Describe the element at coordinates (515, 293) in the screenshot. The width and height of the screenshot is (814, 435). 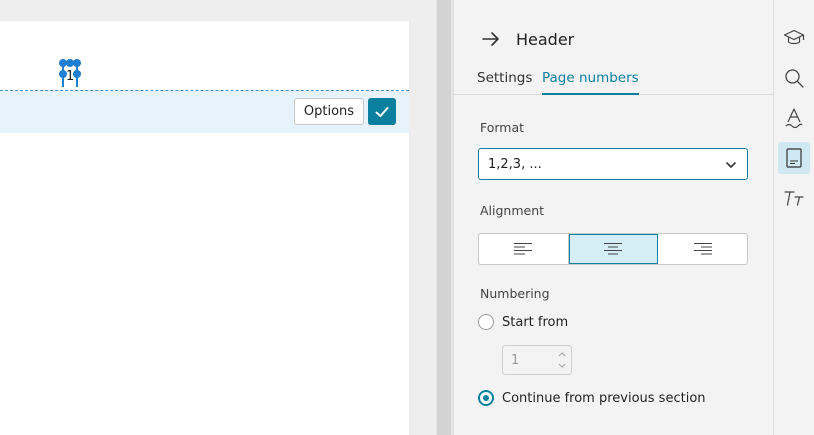
I see `numbering-label: Numbering` at that location.